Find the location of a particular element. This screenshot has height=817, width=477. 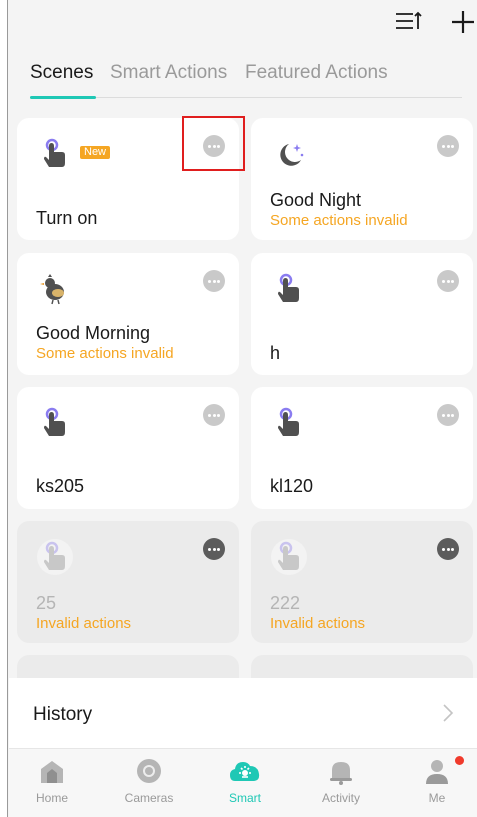

scene-card-good-night: Good Night Some actions invalid is located at coordinates (362, 179).